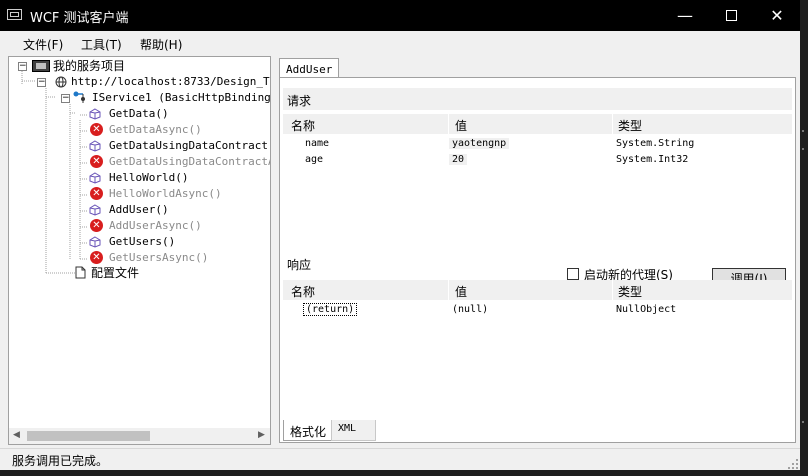 This screenshot has width=808, height=476. Describe the element at coordinates (79, 97) in the screenshot. I see `interface-icon` at that location.